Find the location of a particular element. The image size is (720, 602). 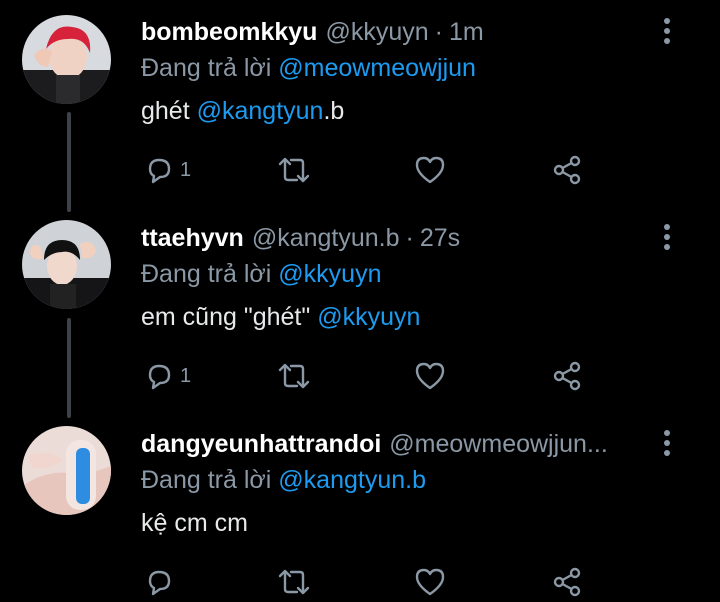

tweet-header: bombeomkkyu @kkyuyn · 1m is located at coordinates (395, 32).